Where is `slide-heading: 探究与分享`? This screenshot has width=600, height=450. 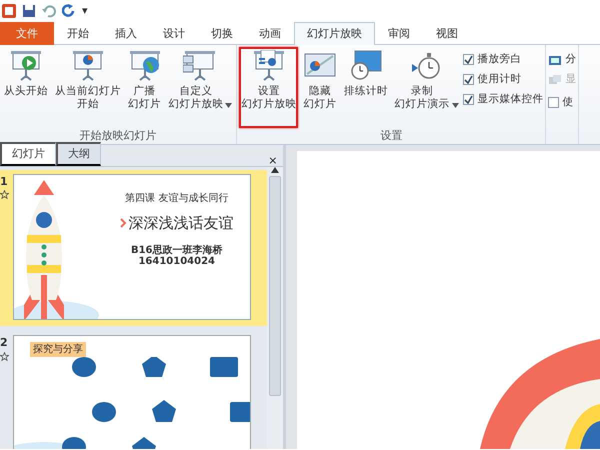
slide-heading: 探究与分享 is located at coordinates (58, 349).